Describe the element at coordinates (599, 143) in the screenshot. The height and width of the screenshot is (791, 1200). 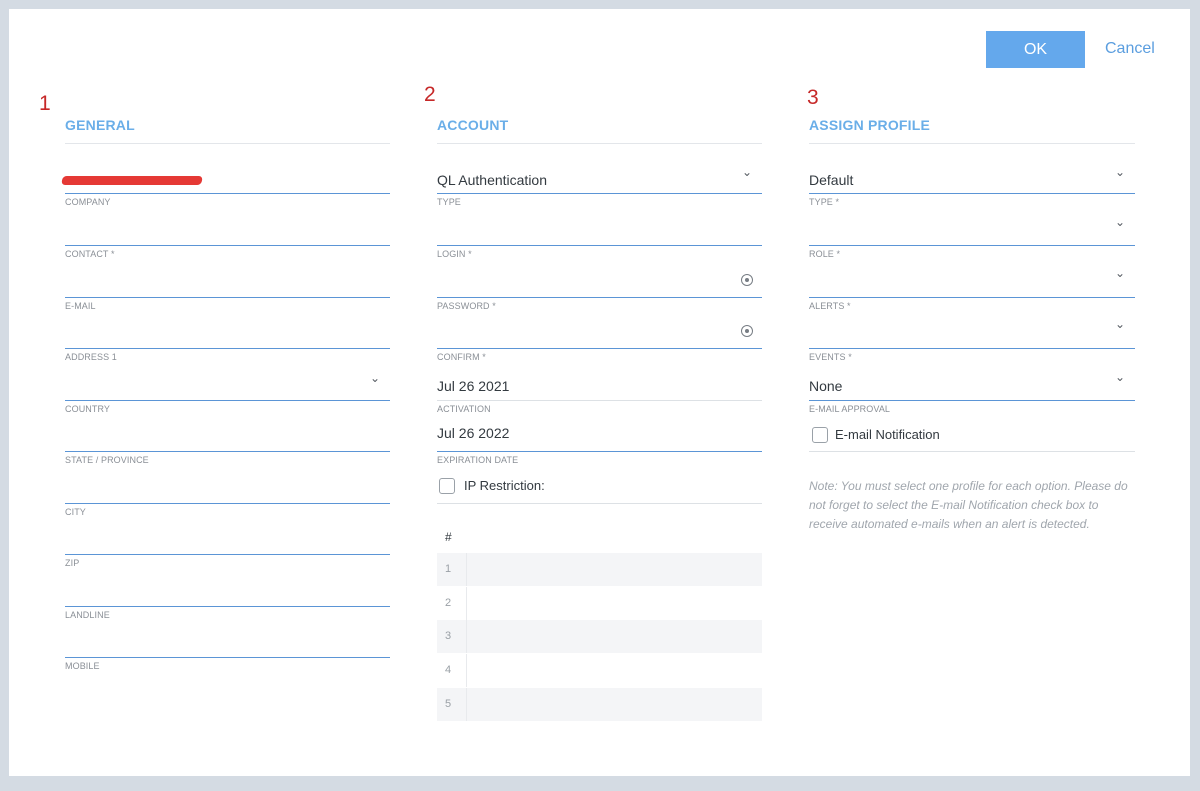
I see `account-divider` at that location.